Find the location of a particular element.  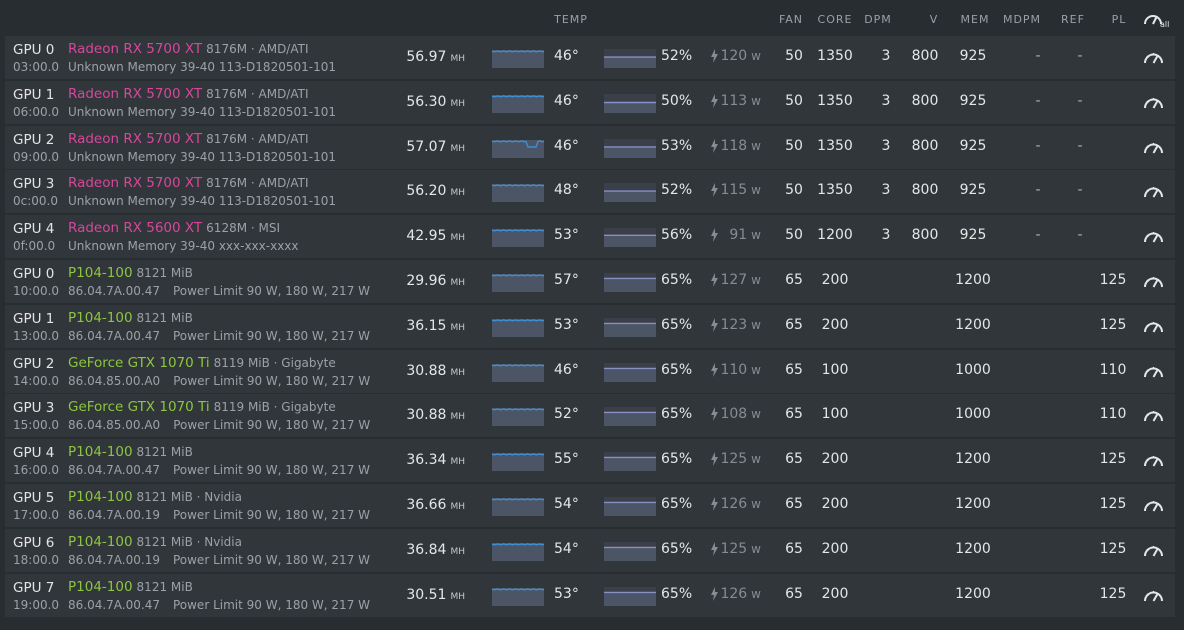

gpu-temperature: 53° is located at coordinates (566, 235).